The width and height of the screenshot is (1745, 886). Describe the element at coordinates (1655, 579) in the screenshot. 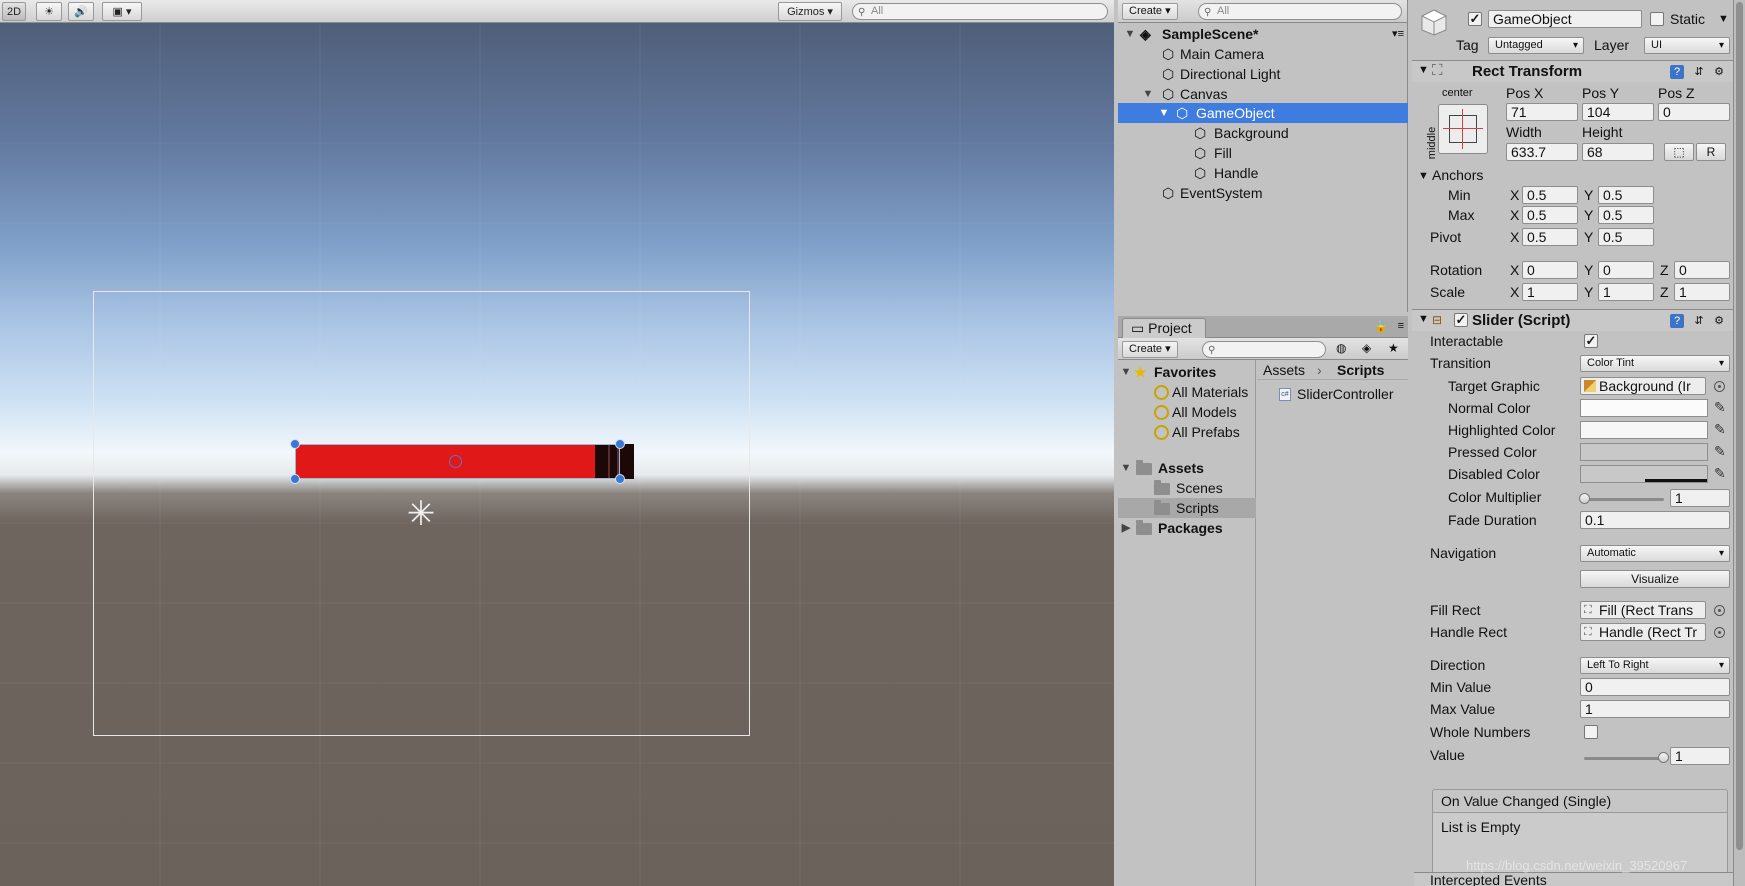

I see `visualize-button: Visualize` at that location.